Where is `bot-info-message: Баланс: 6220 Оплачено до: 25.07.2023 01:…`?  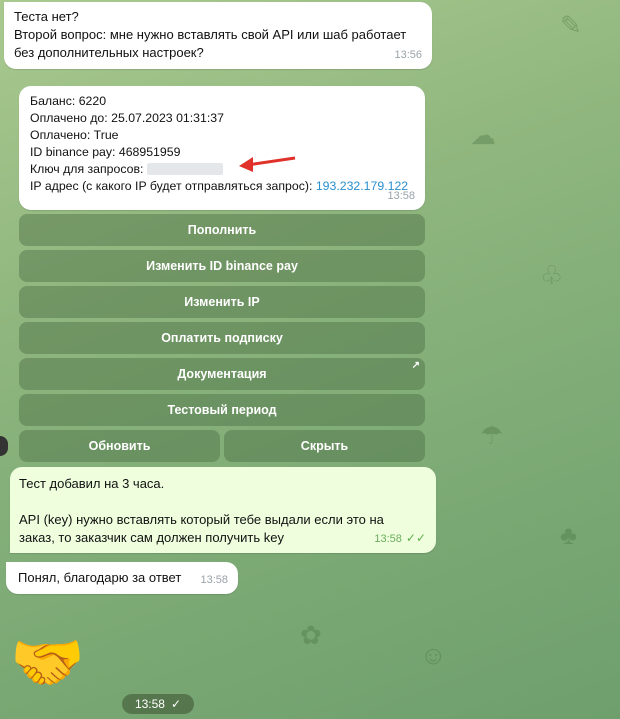
bot-info-message: Баланс: 6220 Оплачено до: 25.07.2023 01:… is located at coordinates (222, 148).